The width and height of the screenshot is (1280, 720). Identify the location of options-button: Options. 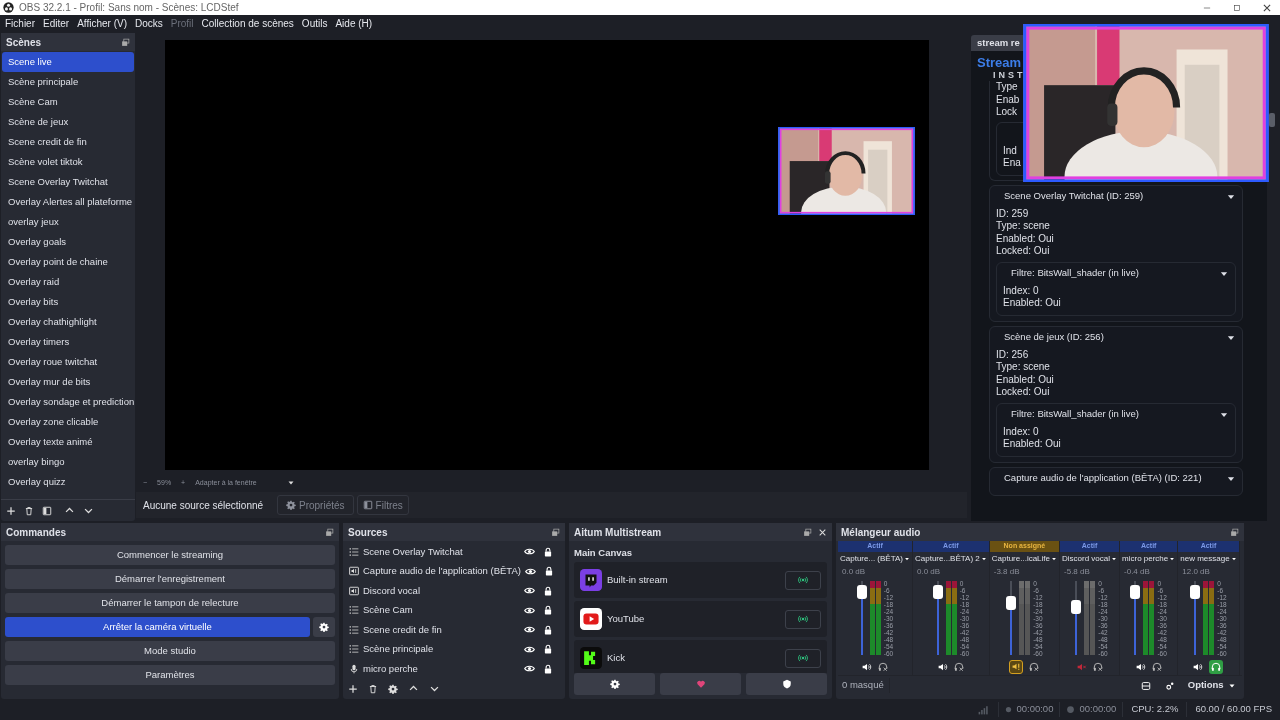
(1211, 685).